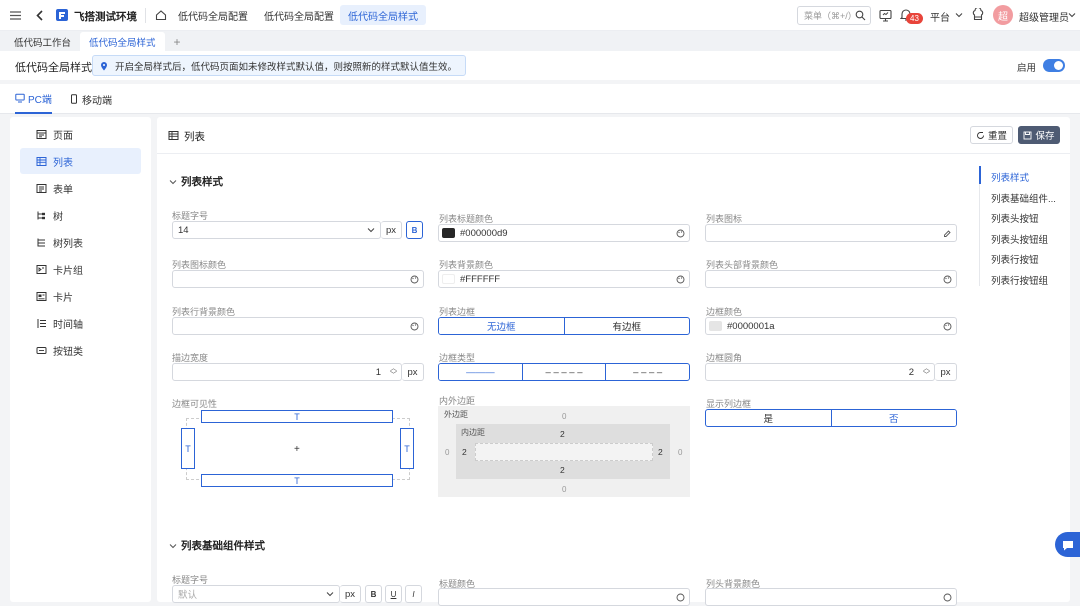 This screenshot has width=1080, height=606. I want to click on sidebar-item-card-group: 卡片组, so click(80, 269).